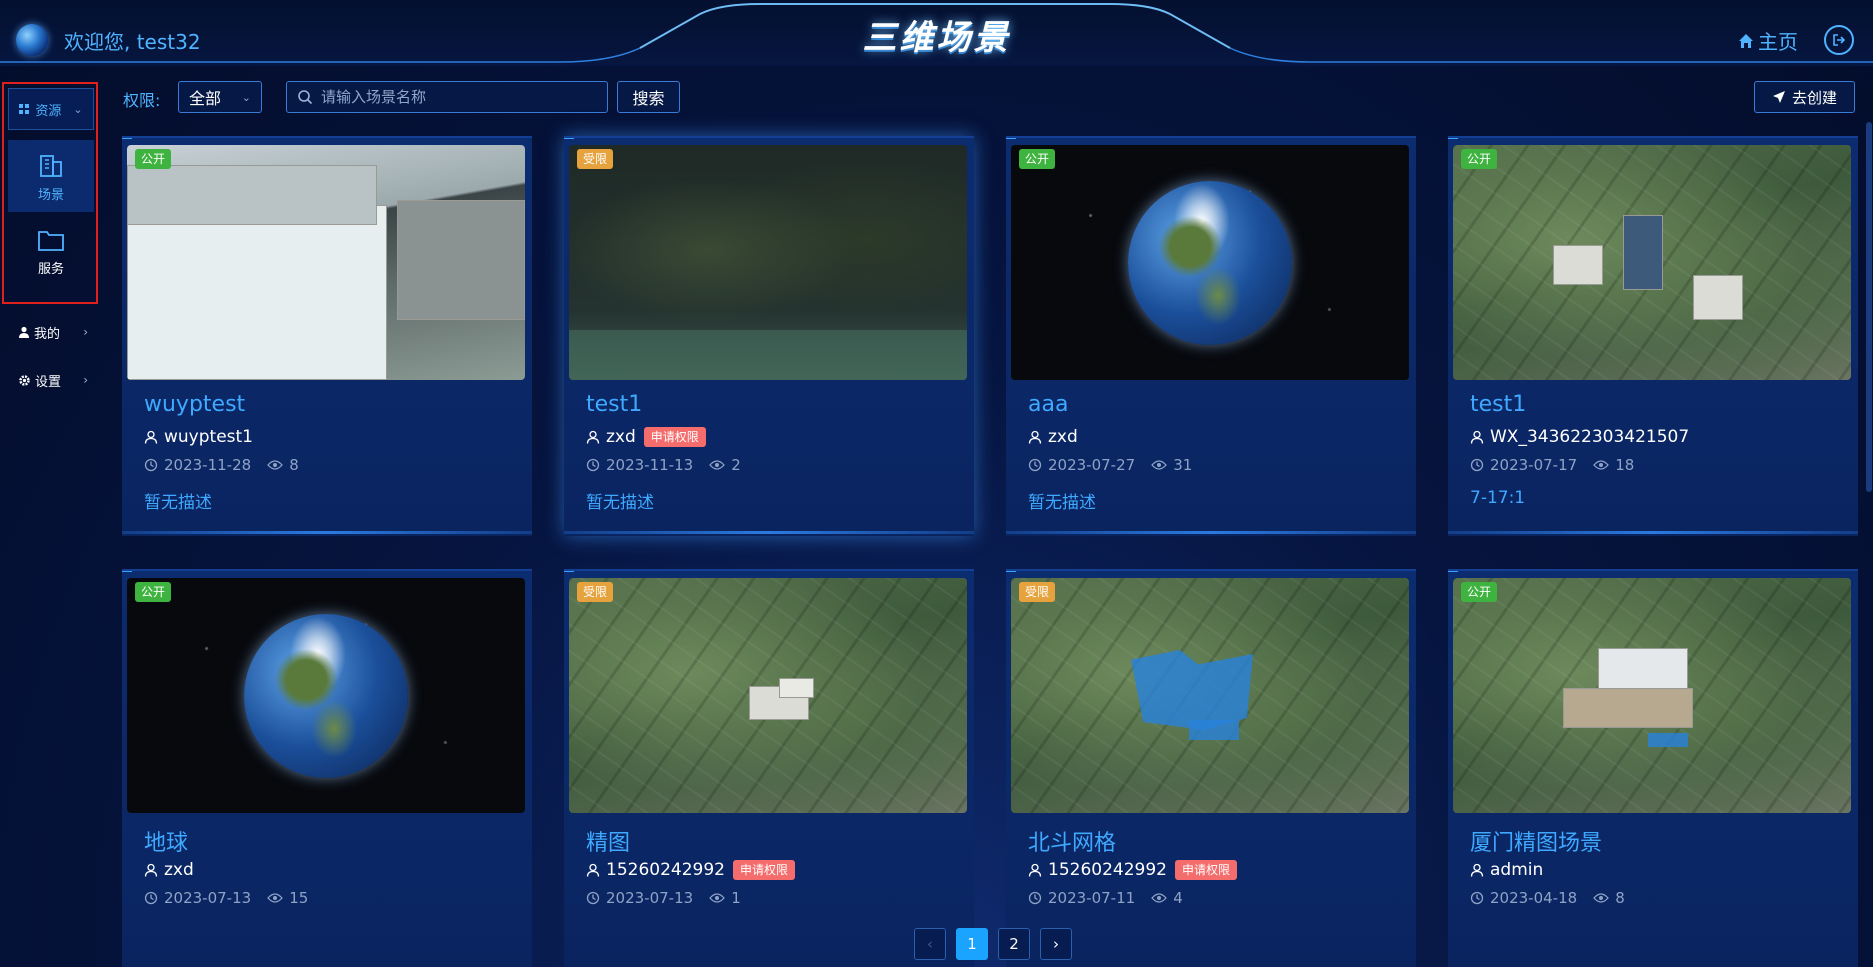 The width and height of the screenshot is (1873, 967). I want to click on prev-page-button: ‹, so click(930, 944).